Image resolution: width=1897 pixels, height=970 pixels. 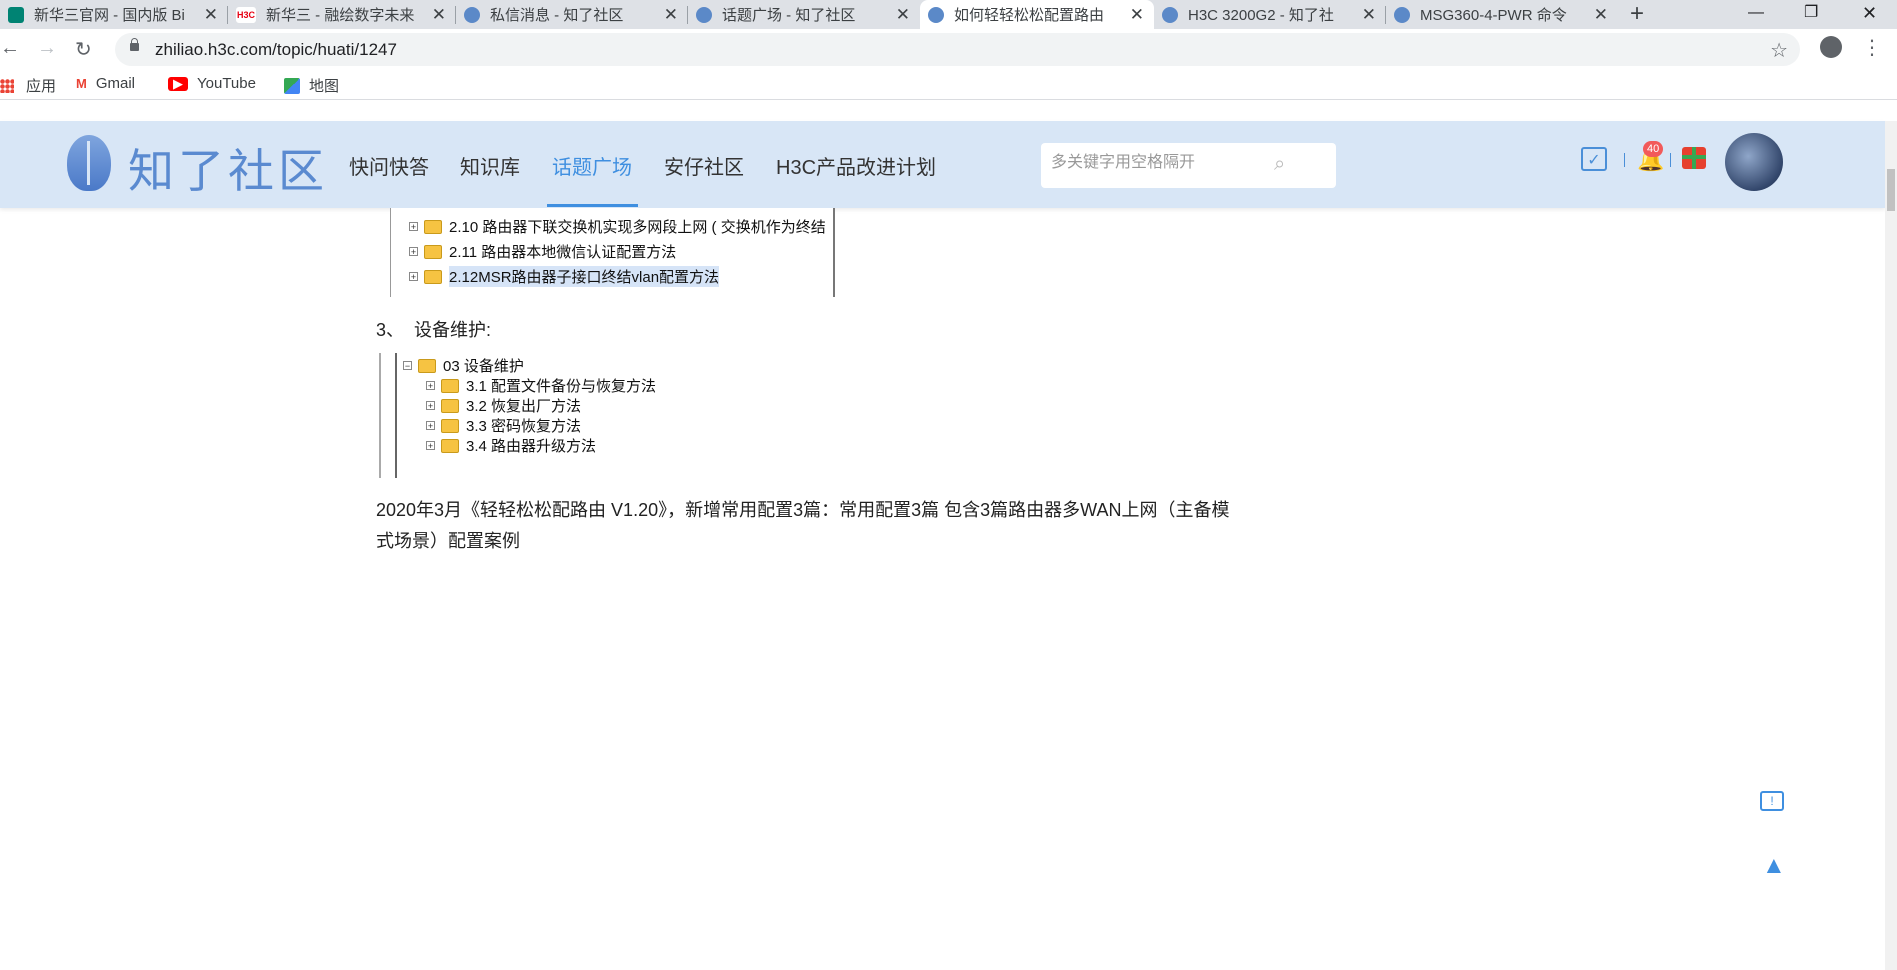 I want to click on minimize-button: —, so click(x=1756, y=14).